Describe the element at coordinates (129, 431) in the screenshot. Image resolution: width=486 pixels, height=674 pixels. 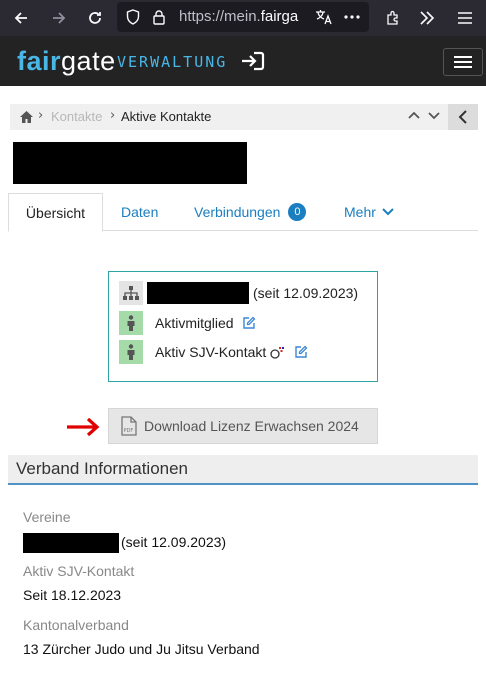
I see `pdf-label: PDF` at that location.